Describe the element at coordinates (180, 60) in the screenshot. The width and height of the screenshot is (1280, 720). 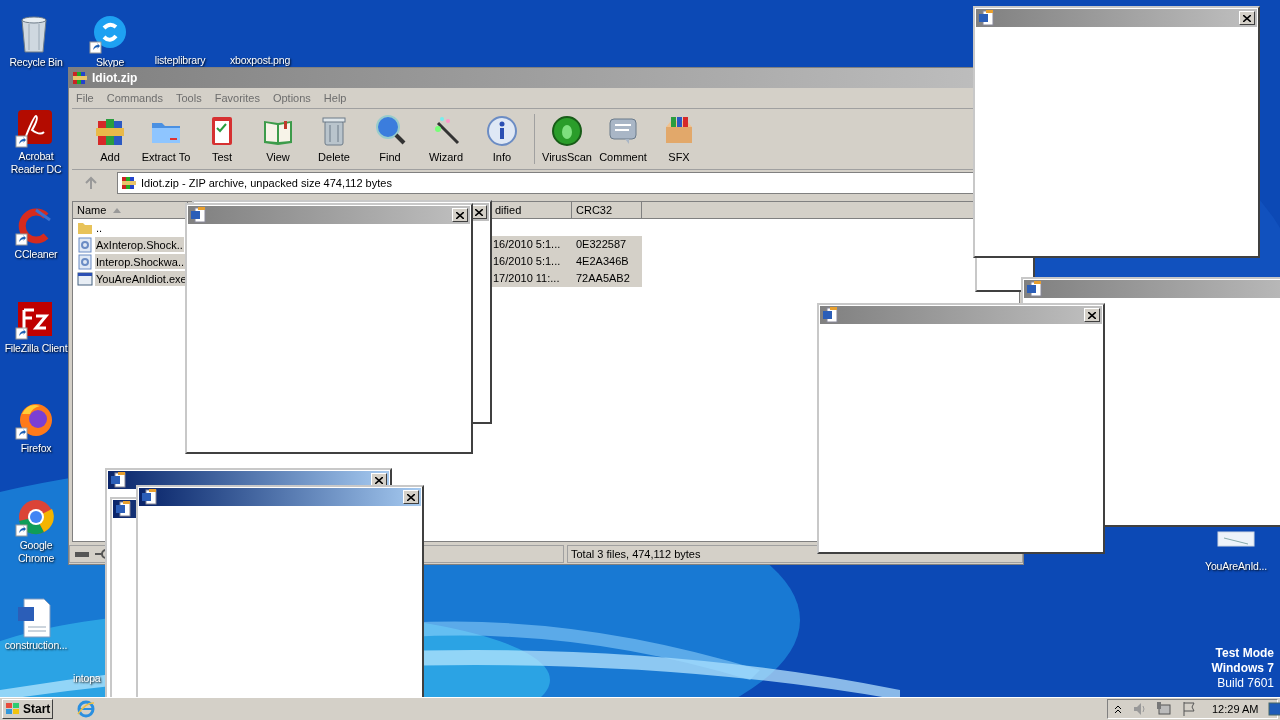
I see `icon-label: listeplibrary` at that location.